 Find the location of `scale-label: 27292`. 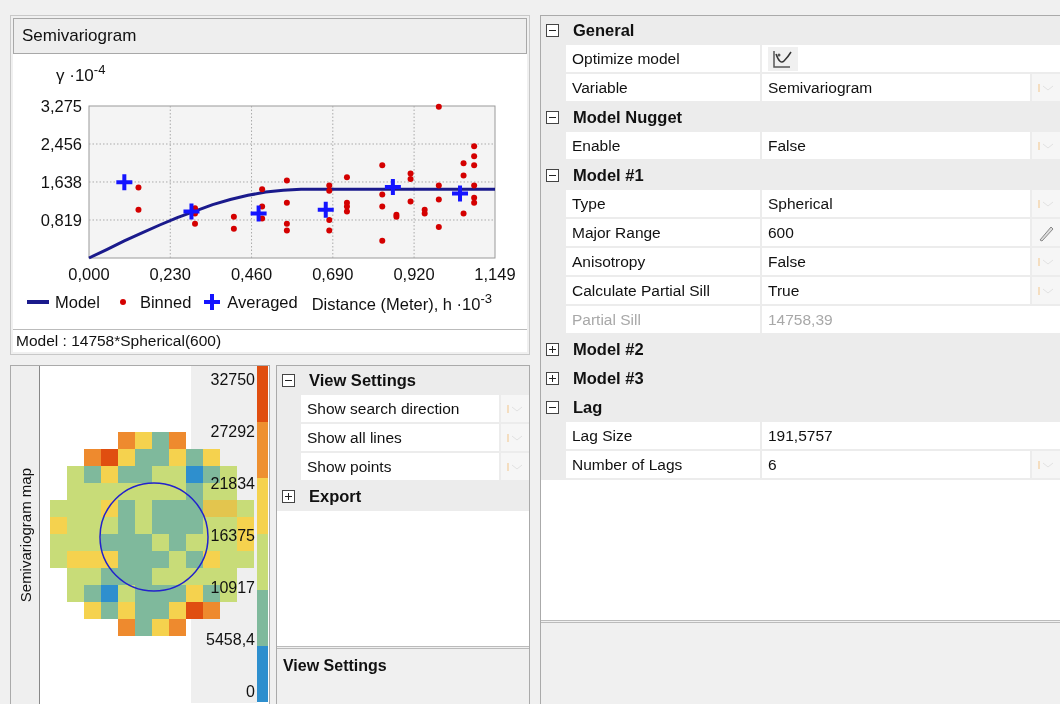

scale-label: 27292 is located at coordinates (232, 431).